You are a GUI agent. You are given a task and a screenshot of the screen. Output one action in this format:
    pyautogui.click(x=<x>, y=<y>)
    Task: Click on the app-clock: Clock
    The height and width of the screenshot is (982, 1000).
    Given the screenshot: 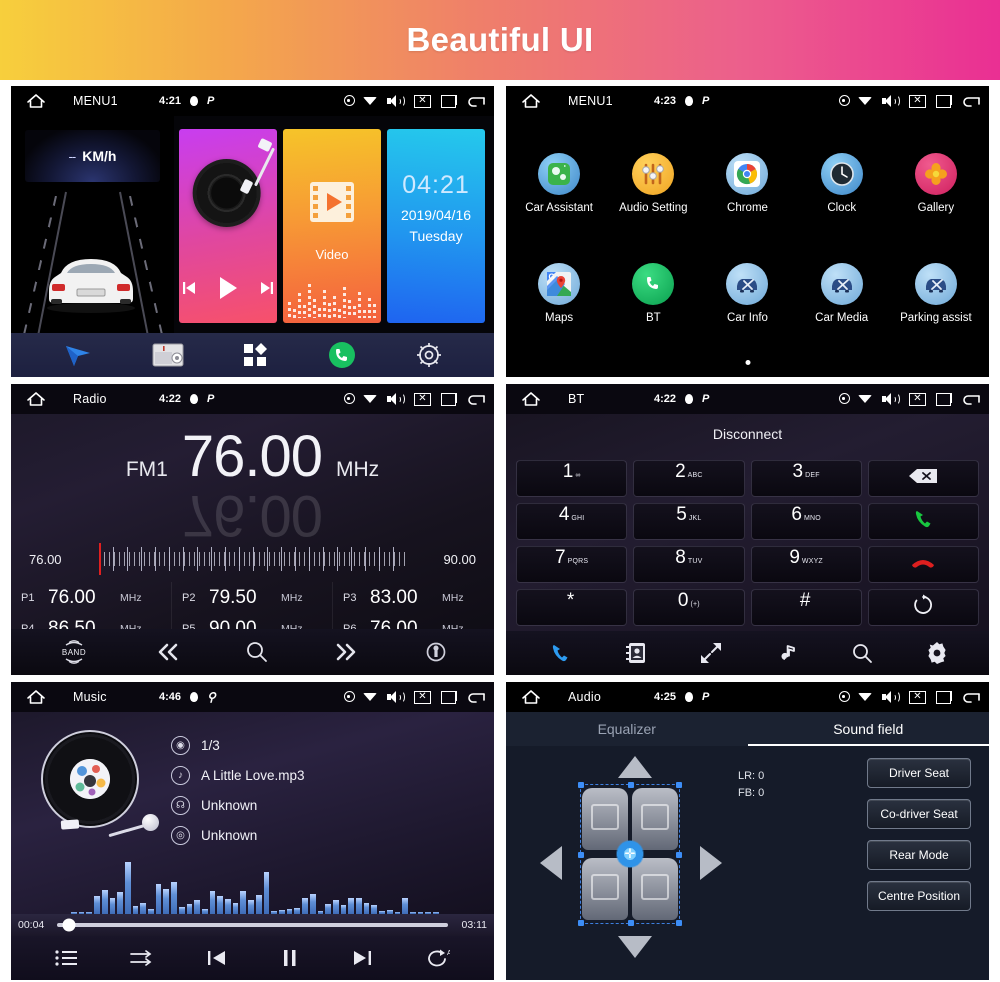 What is the action you would take?
    pyautogui.click(x=842, y=183)
    